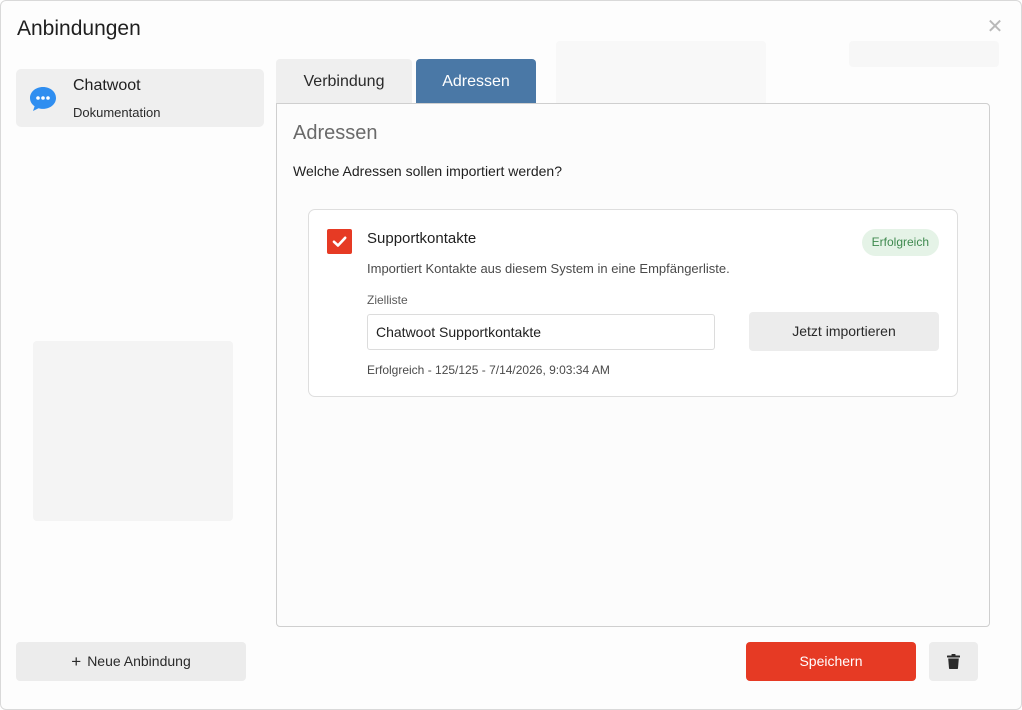 This screenshot has width=1022, height=710. I want to click on tab-verbindung: Verbindung, so click(344, 81).